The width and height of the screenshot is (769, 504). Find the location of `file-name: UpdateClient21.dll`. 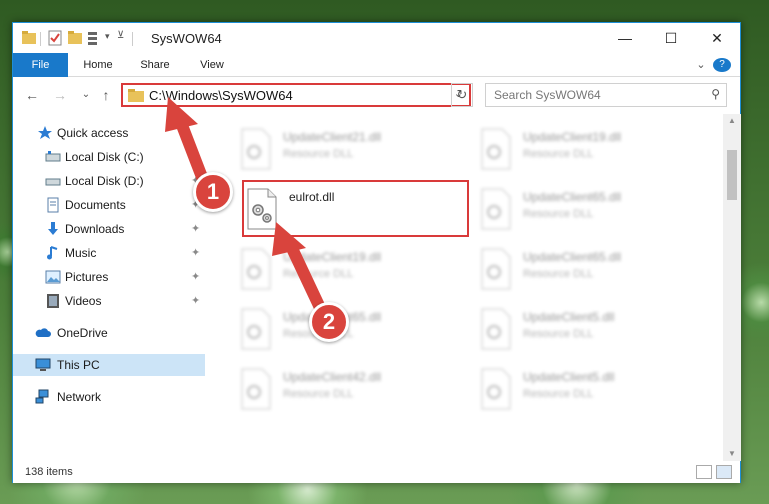

file-name: UpdateClient21.dll is located at coordinates (332, 137).